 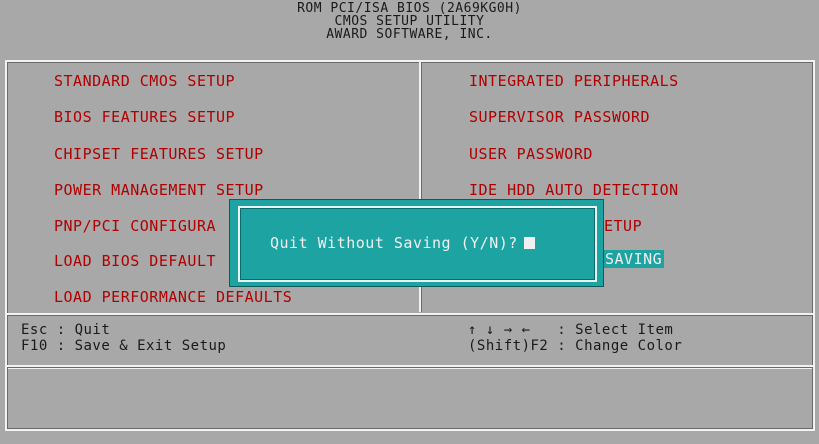 What do you see at coordinates (559, 117) in the screenshot?
I see `menu-item-supervisor-password: SUPERVISOR PASSWORD` at bounding box center [559, 117].